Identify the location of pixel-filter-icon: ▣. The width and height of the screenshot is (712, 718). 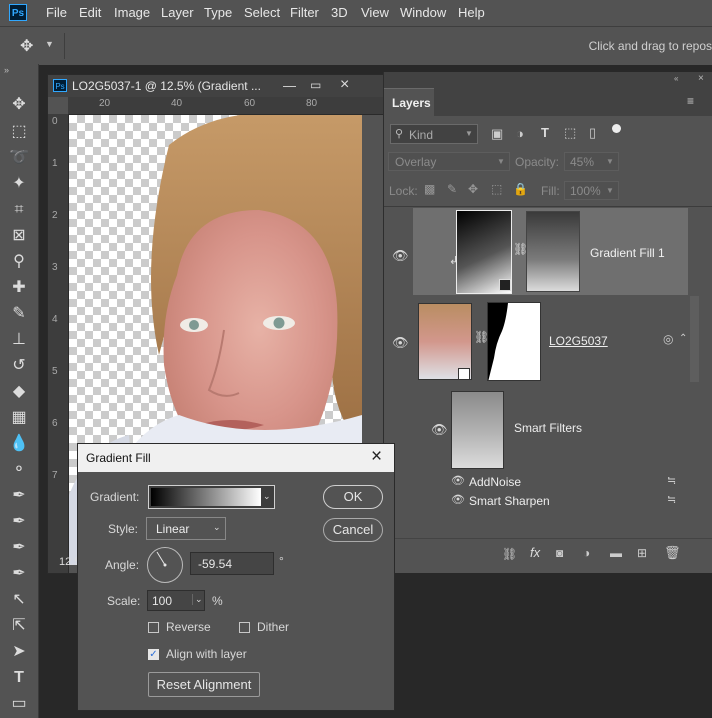
(497, 134).